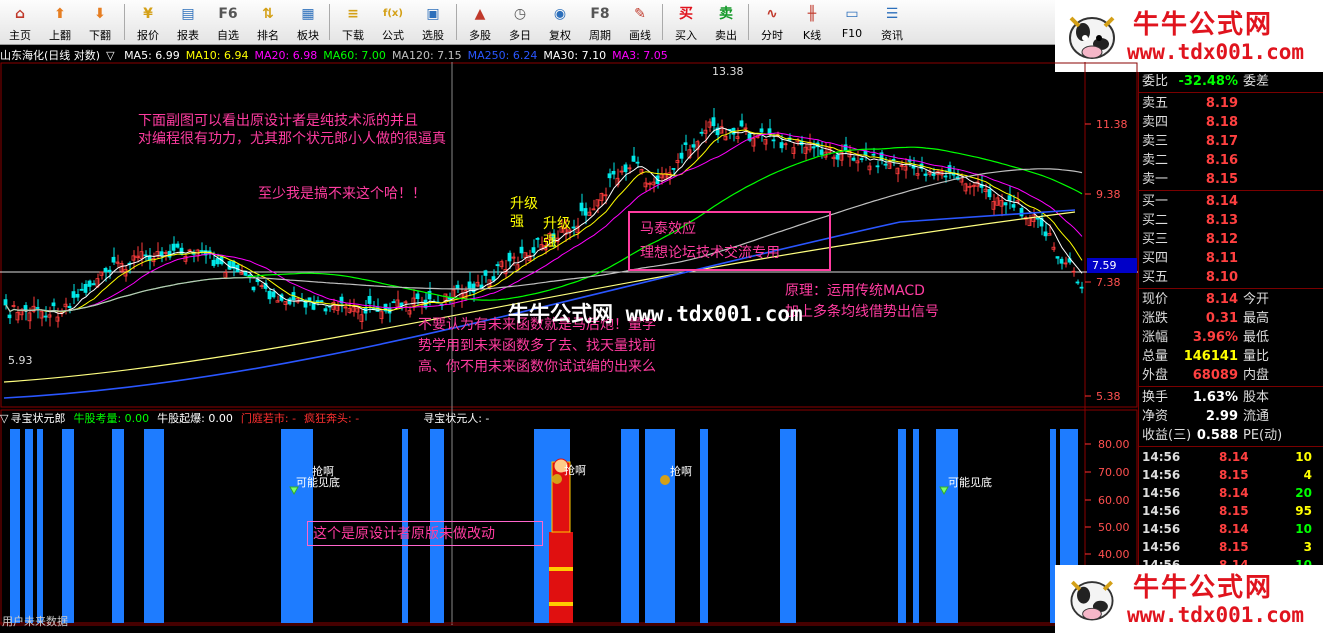 The height and width of the screenshot is (633, 1323). I want to click on row-value: 8.13, so click(1221, 220).